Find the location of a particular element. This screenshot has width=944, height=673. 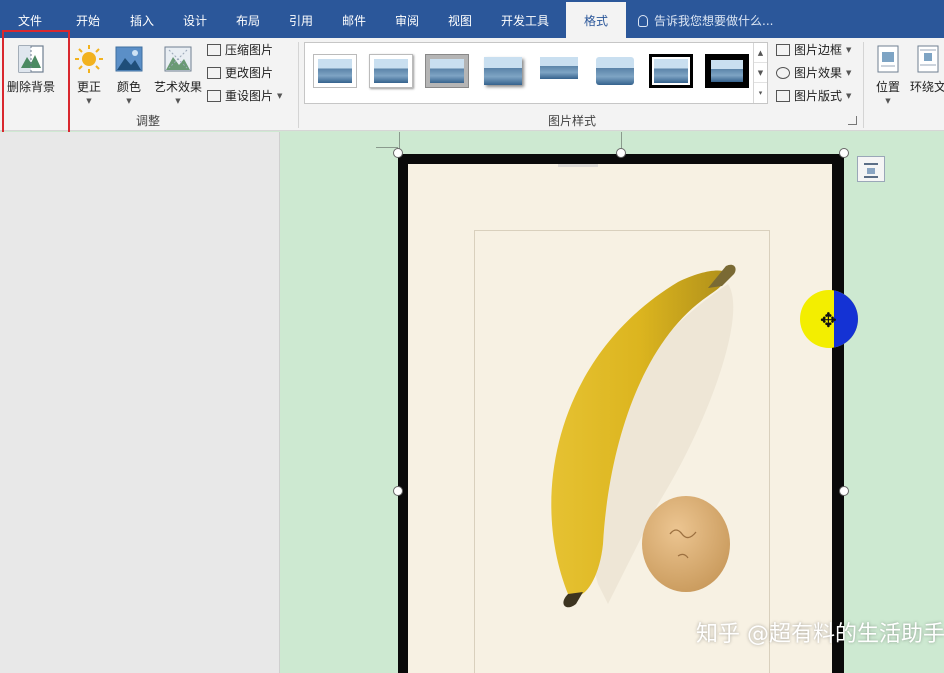

remove-background-highlight-box is located at coordinates (36, 84).